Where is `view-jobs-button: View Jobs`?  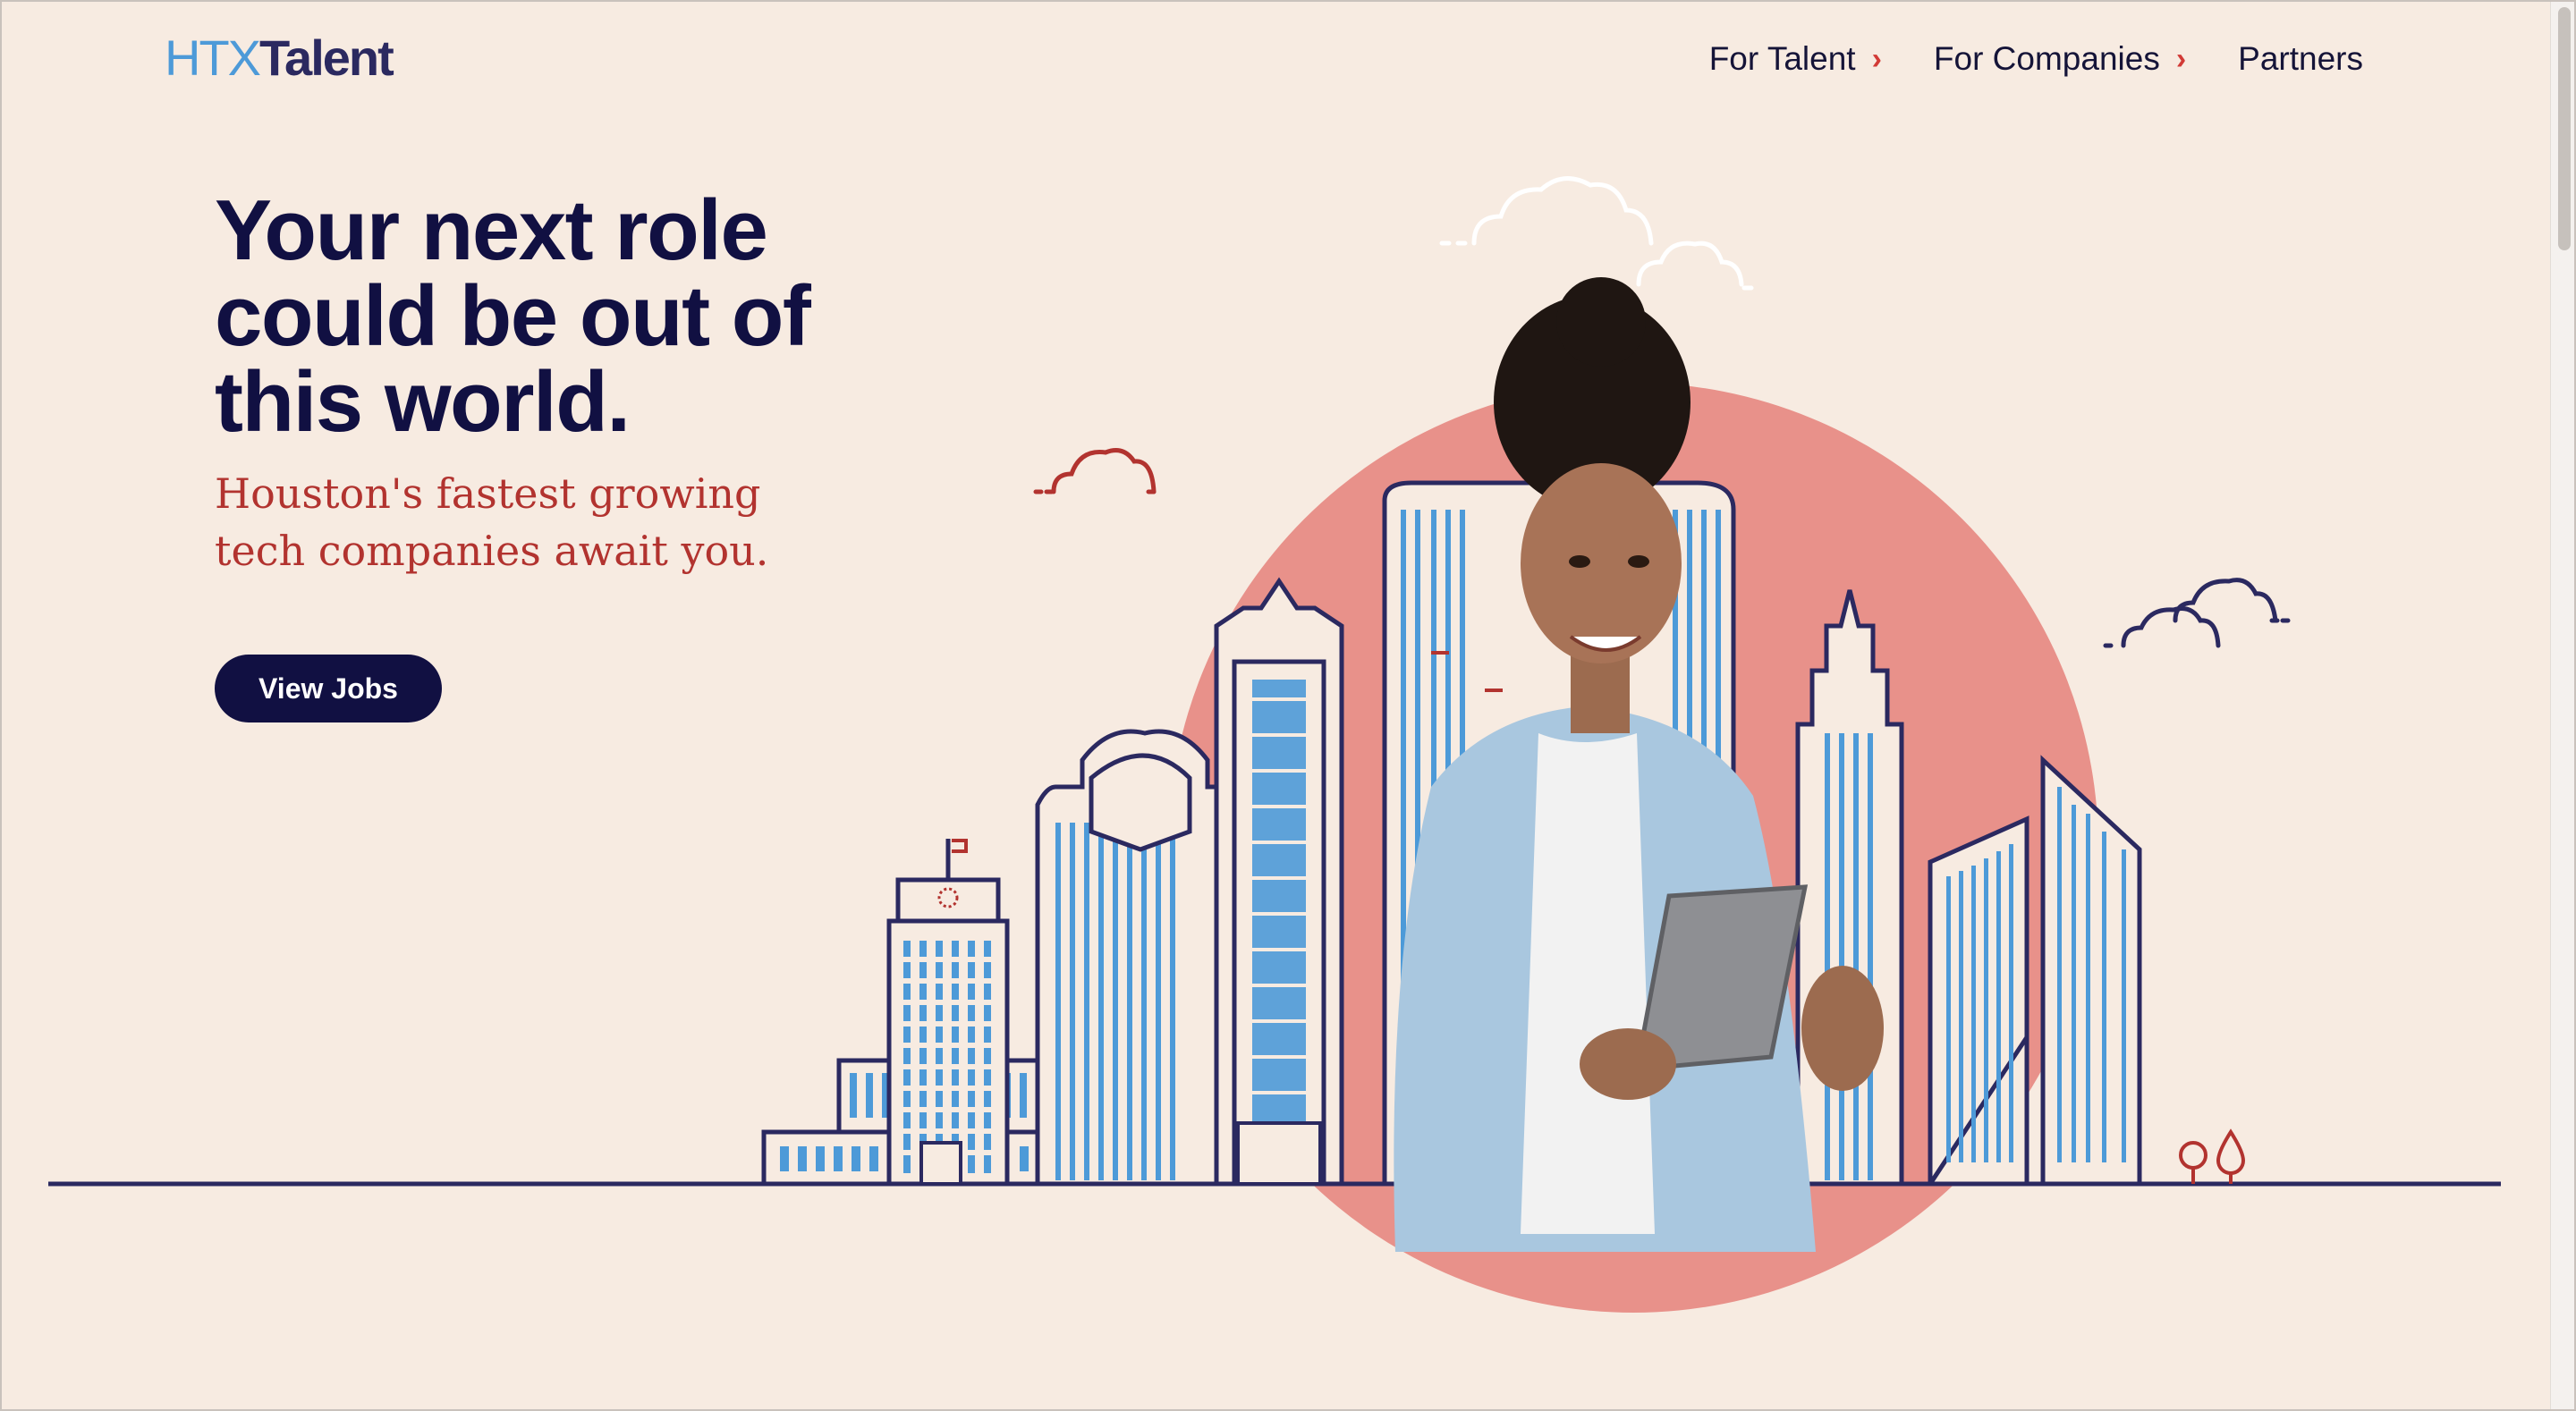
view-jobs-button: View Jobs is located at coordinates (328, 688).